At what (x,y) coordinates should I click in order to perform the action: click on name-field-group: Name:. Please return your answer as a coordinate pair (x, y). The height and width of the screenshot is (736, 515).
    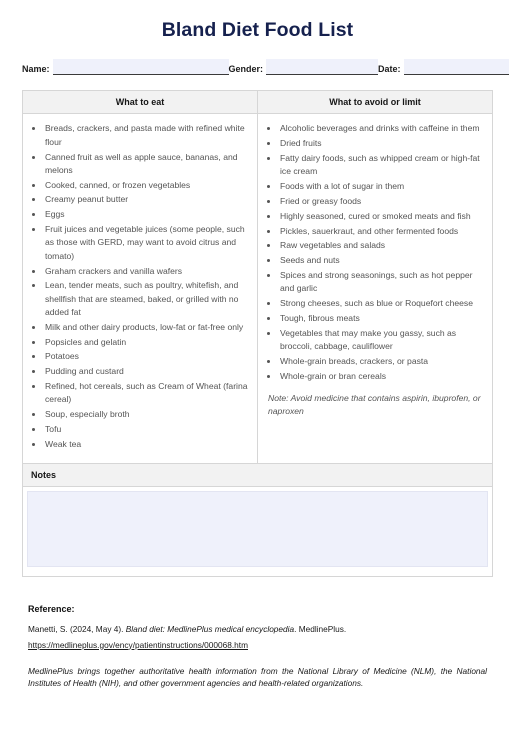
    Looking at the image, I should click on (125, 67).